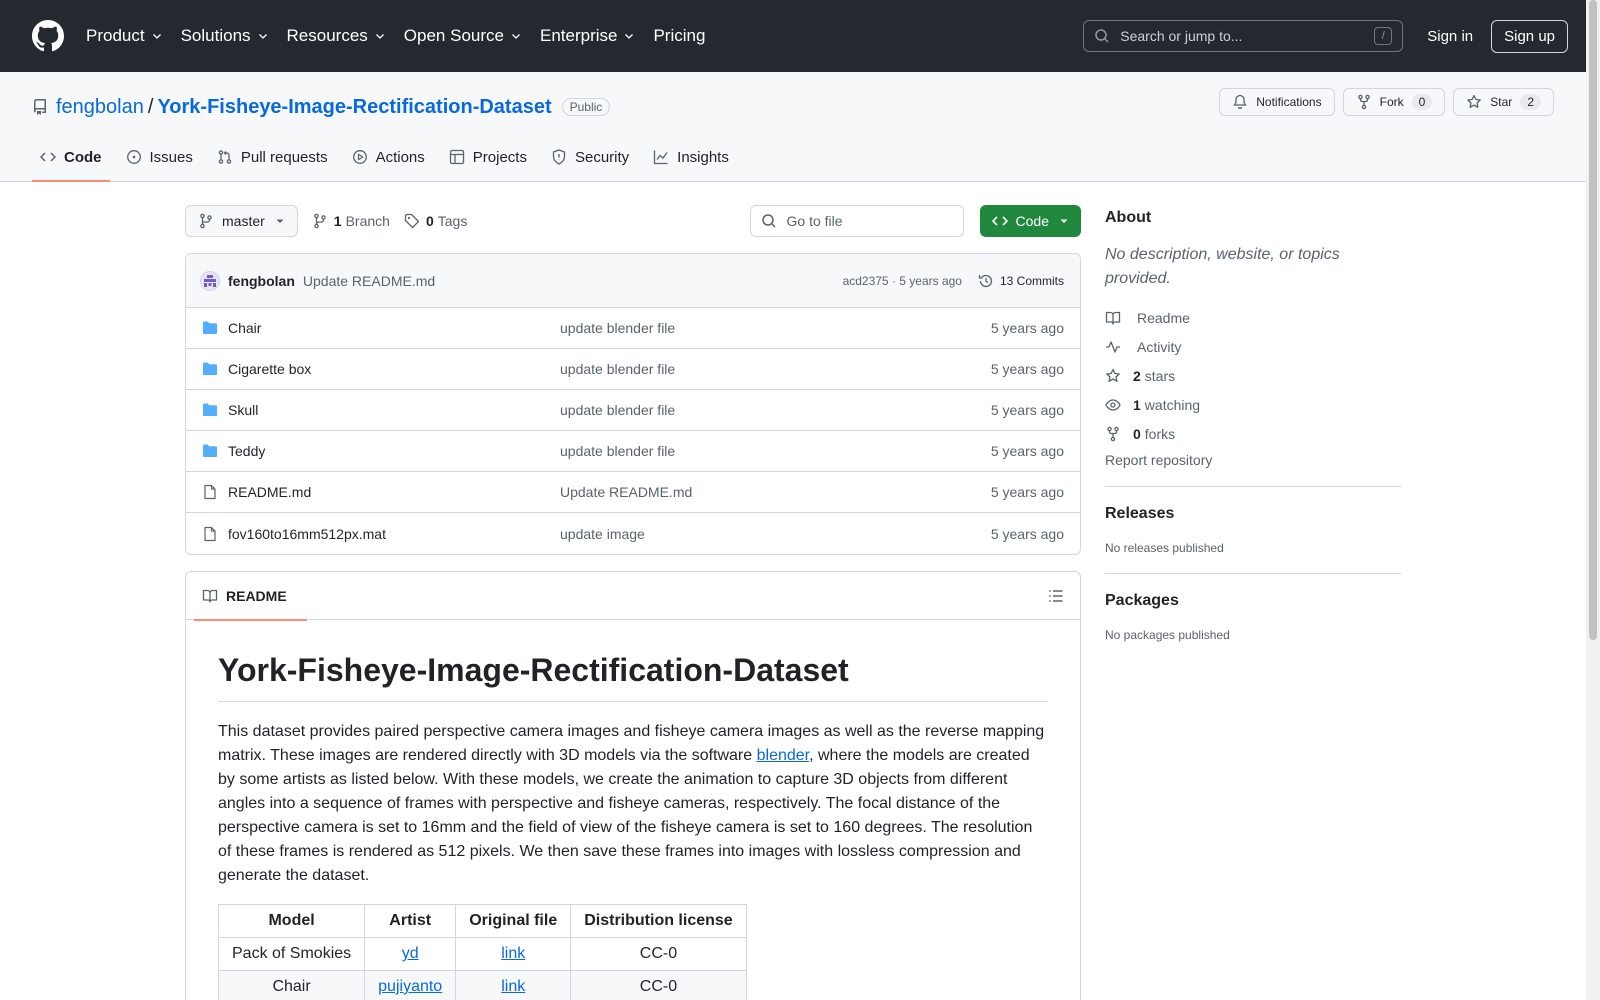  I want to click on nav-solutions-label: Solutions, so click(215, 35).